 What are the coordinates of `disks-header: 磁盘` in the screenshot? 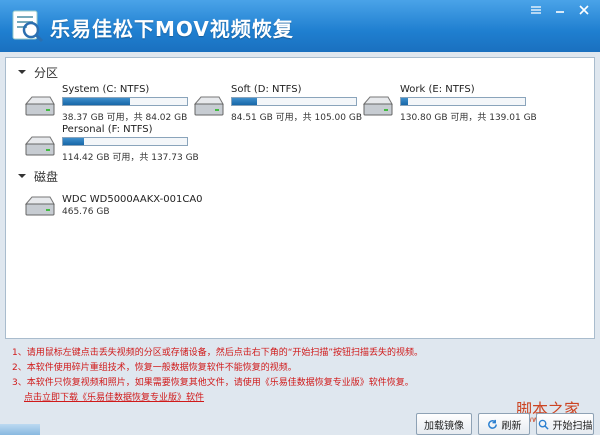 It's located at (37, 176).